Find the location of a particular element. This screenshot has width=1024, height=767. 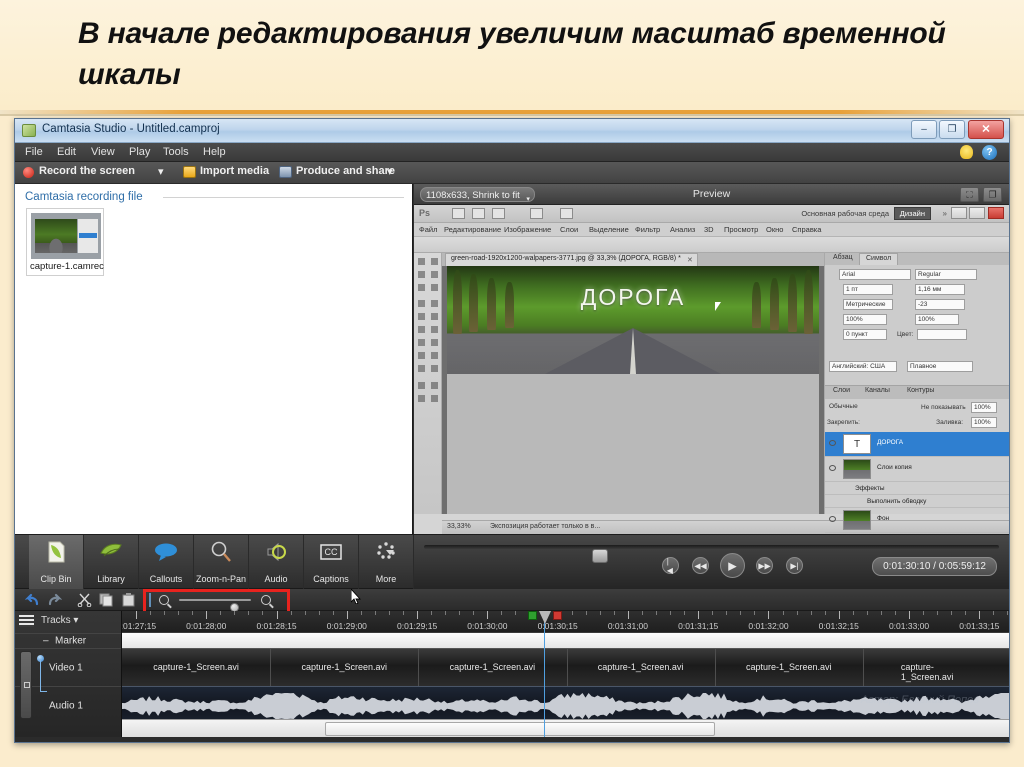

lightbulb-icon is located at coordinates (966, 152).